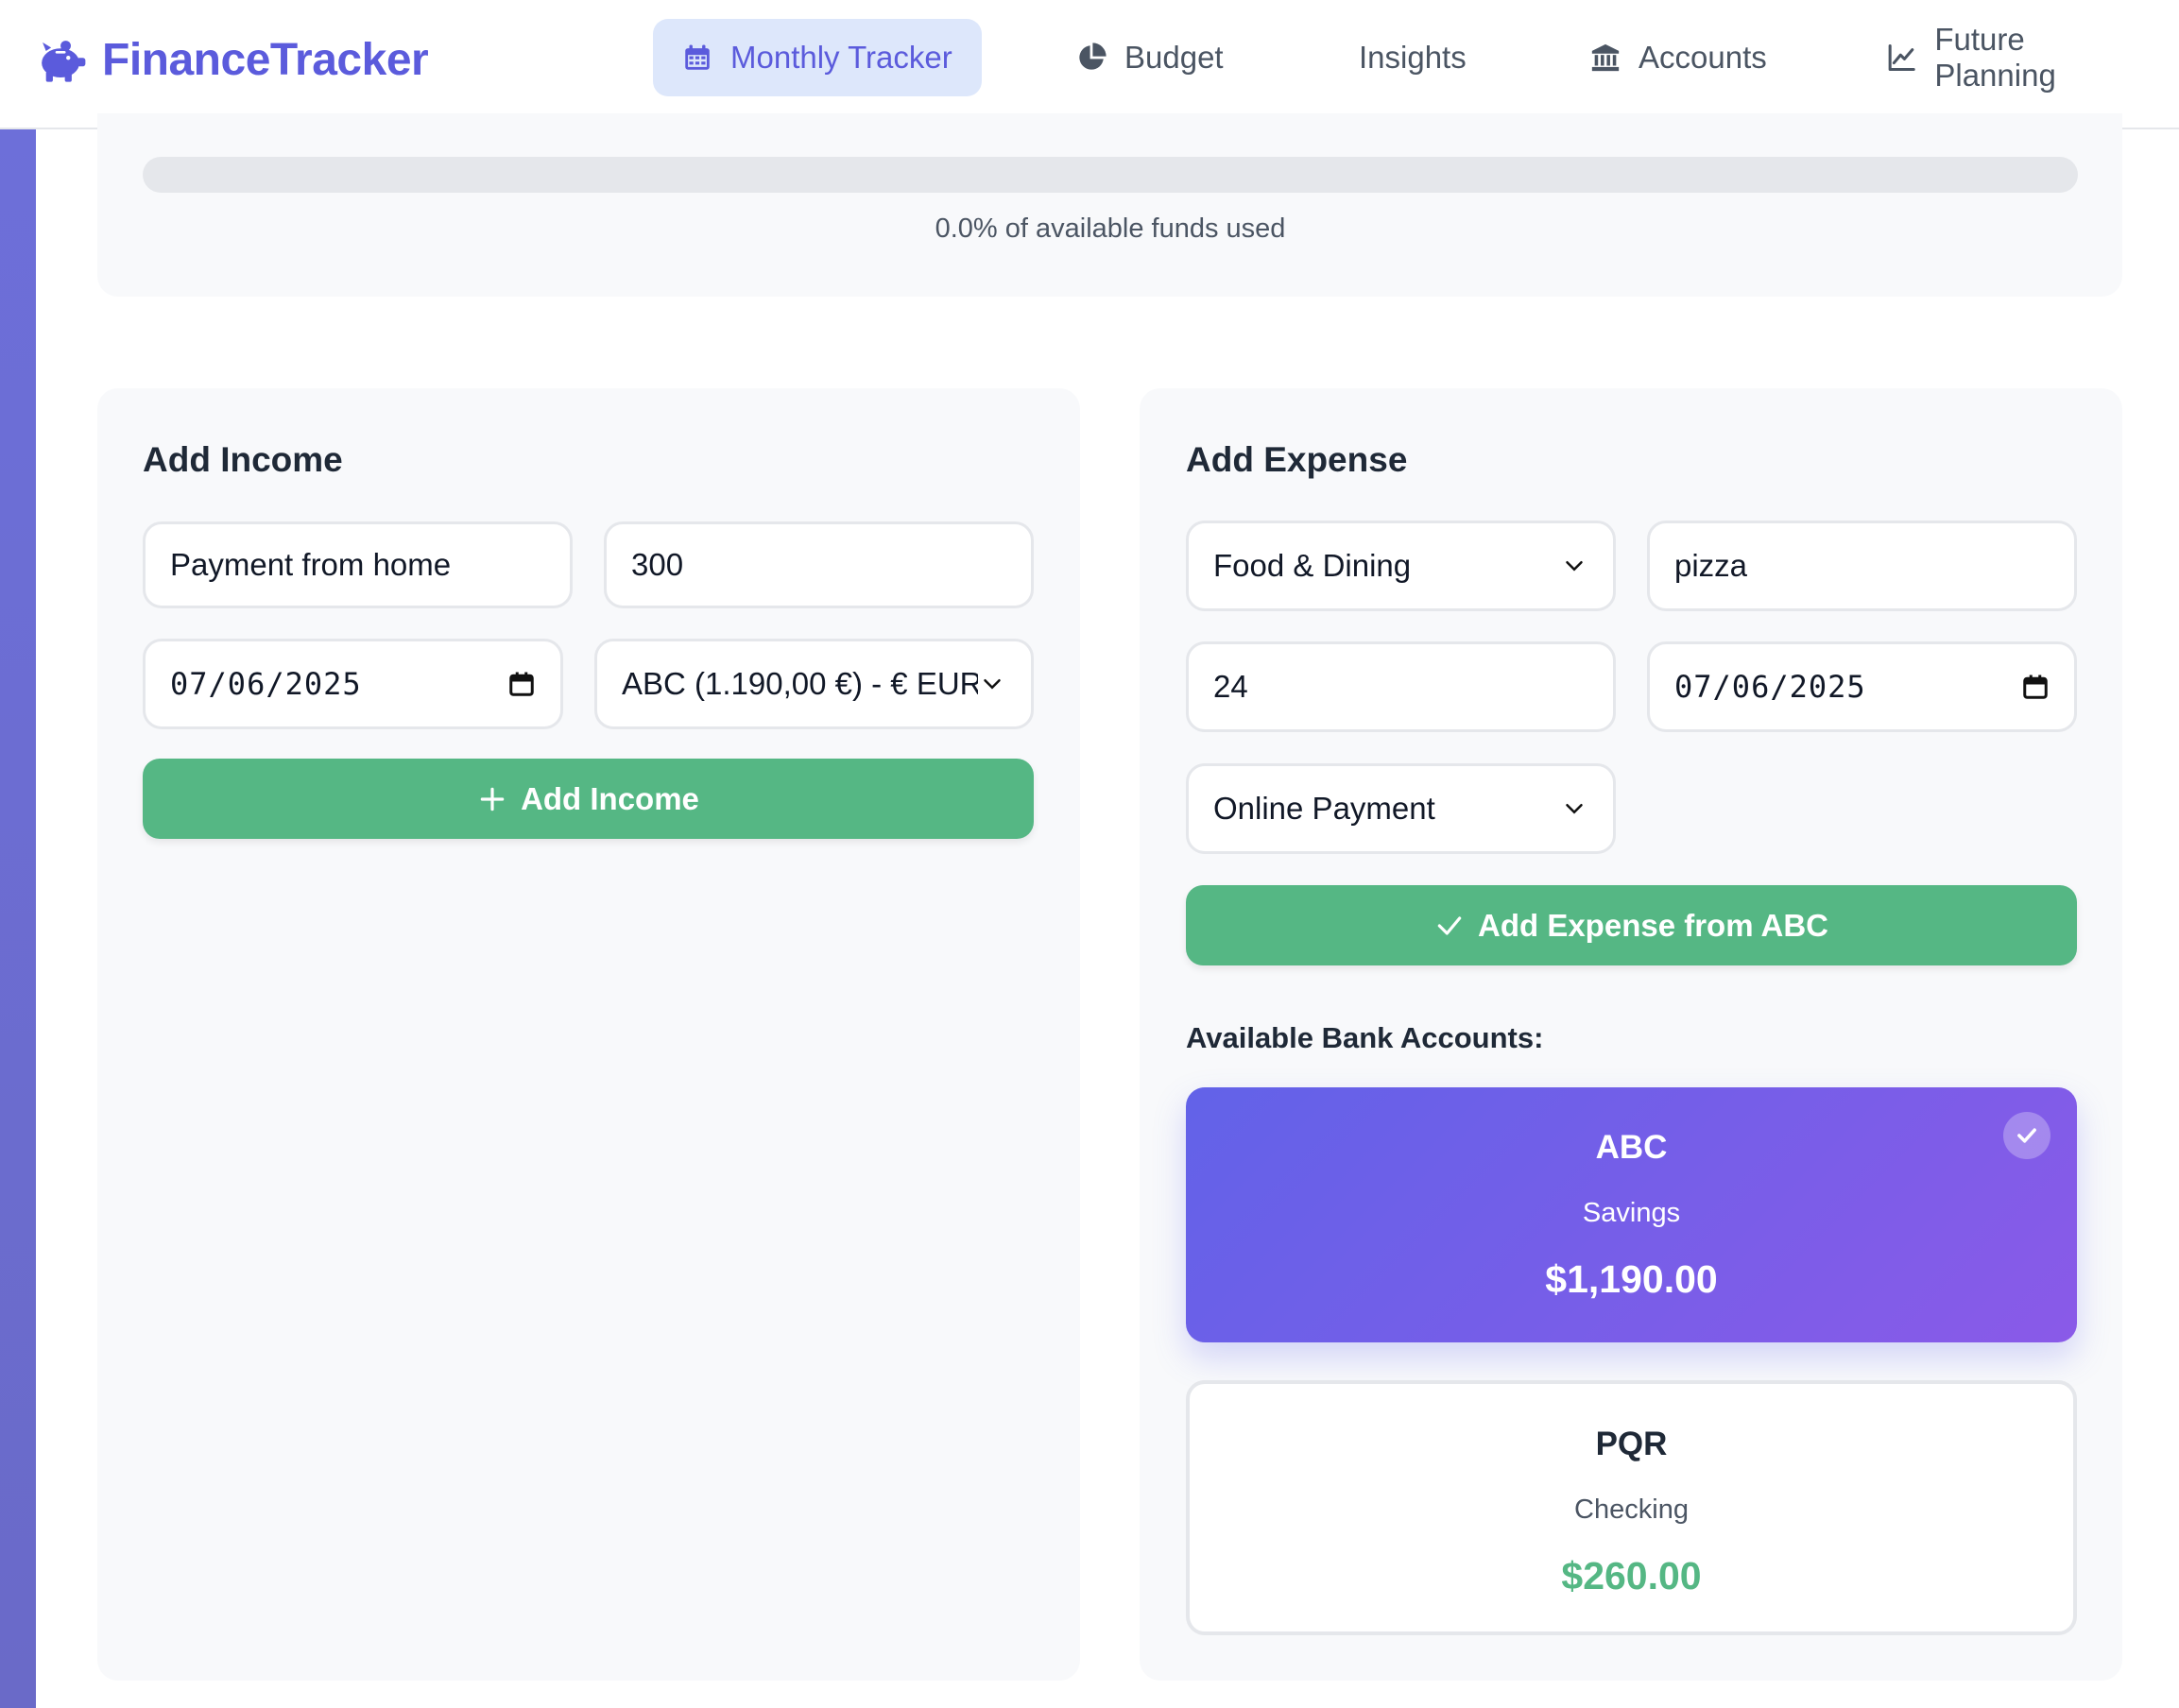  I want to click on income-date-input: 07/06/2025, so click(353, 684).